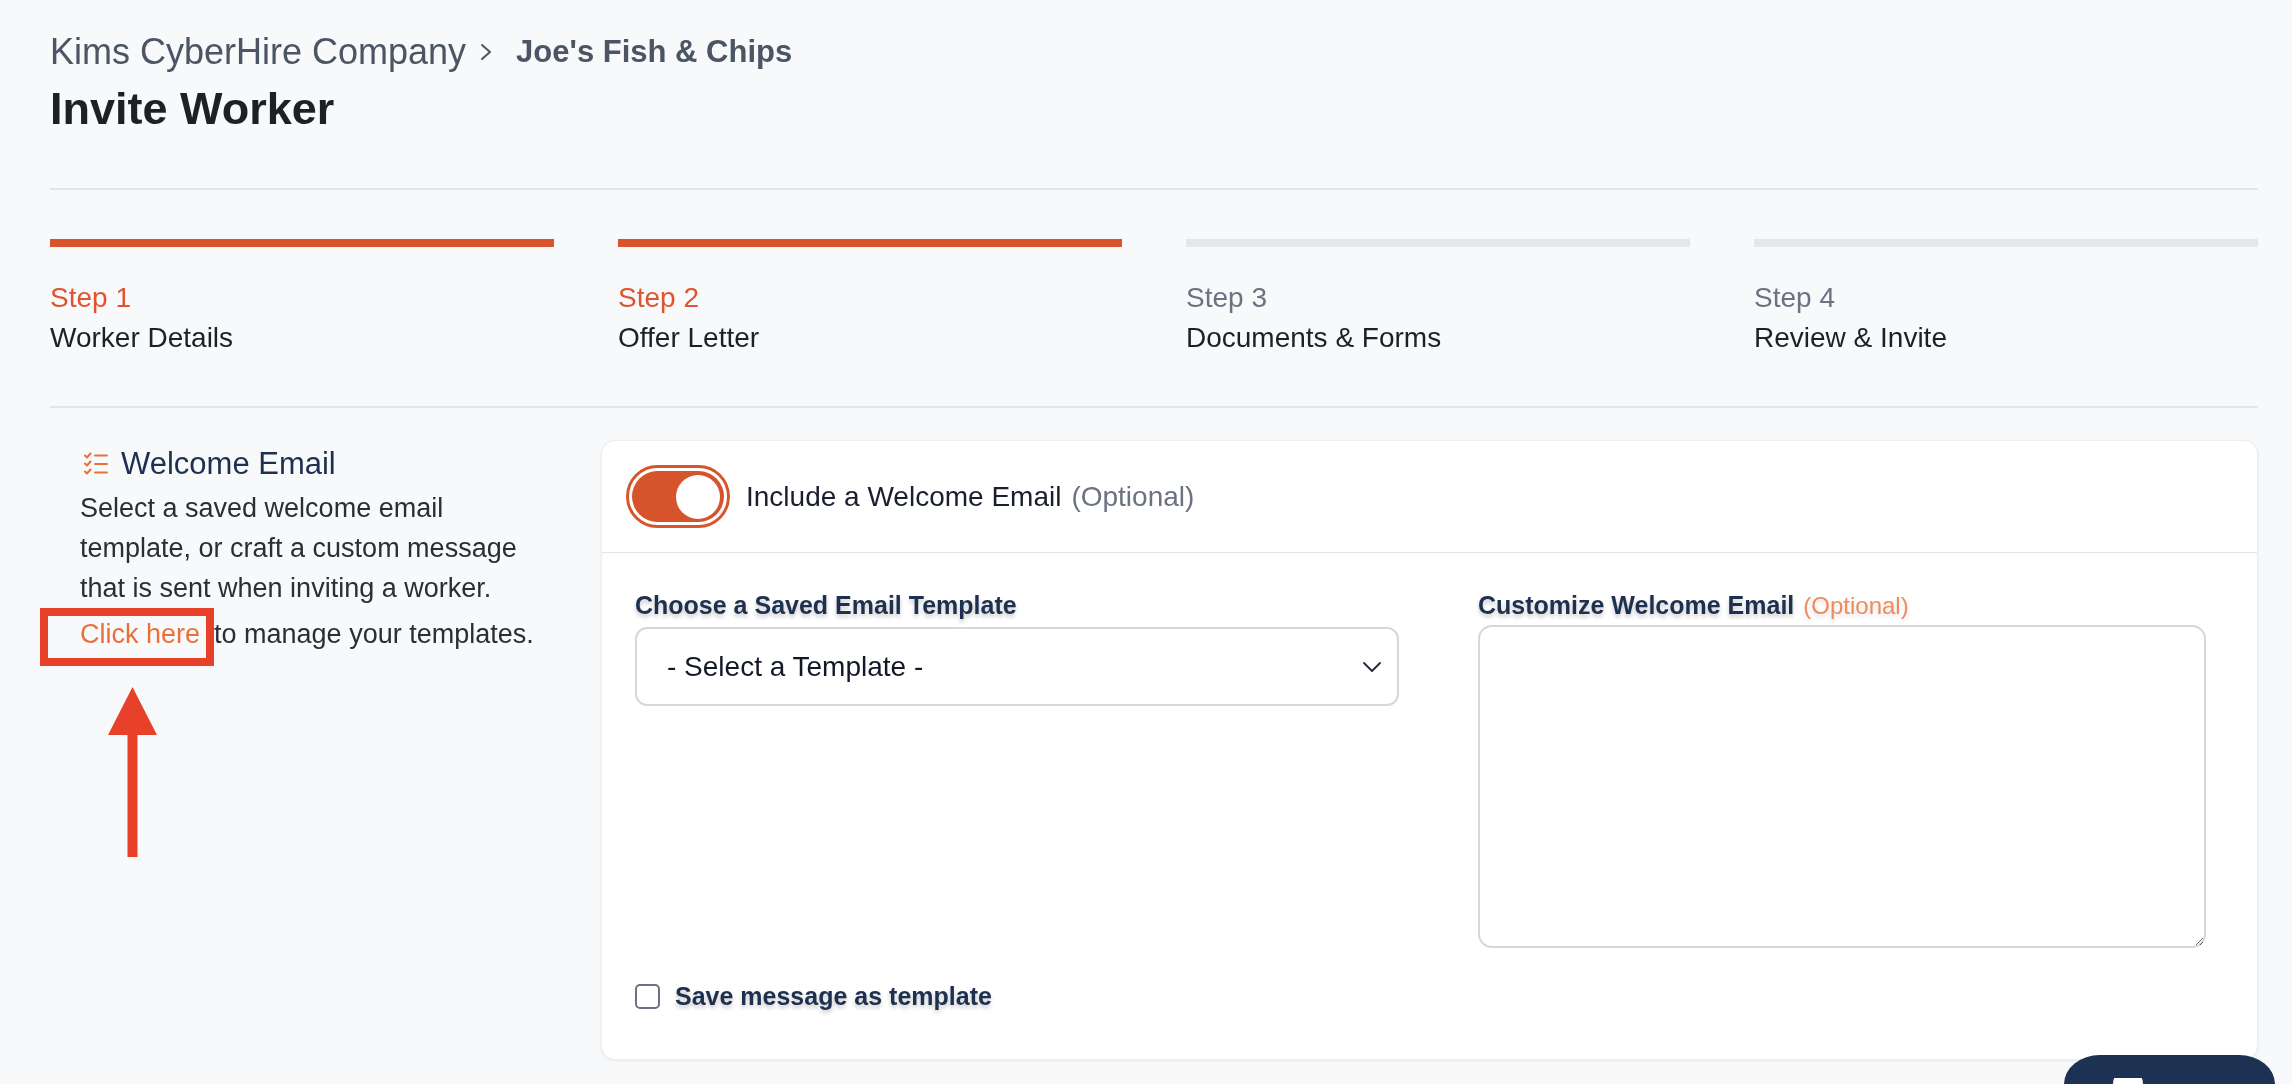 The width and height of the screenshot is (2292, 1084). I want to click on step-title: Review & Invite, so click(1851, 338).